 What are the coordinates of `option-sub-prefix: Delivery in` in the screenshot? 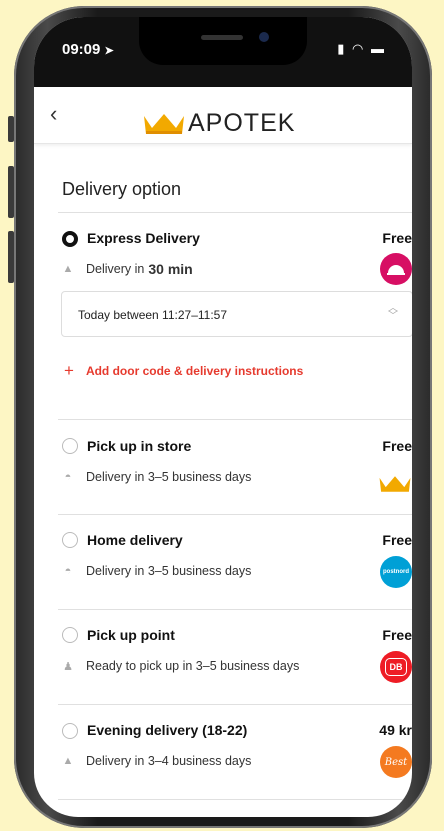 It's located at (115, 269).